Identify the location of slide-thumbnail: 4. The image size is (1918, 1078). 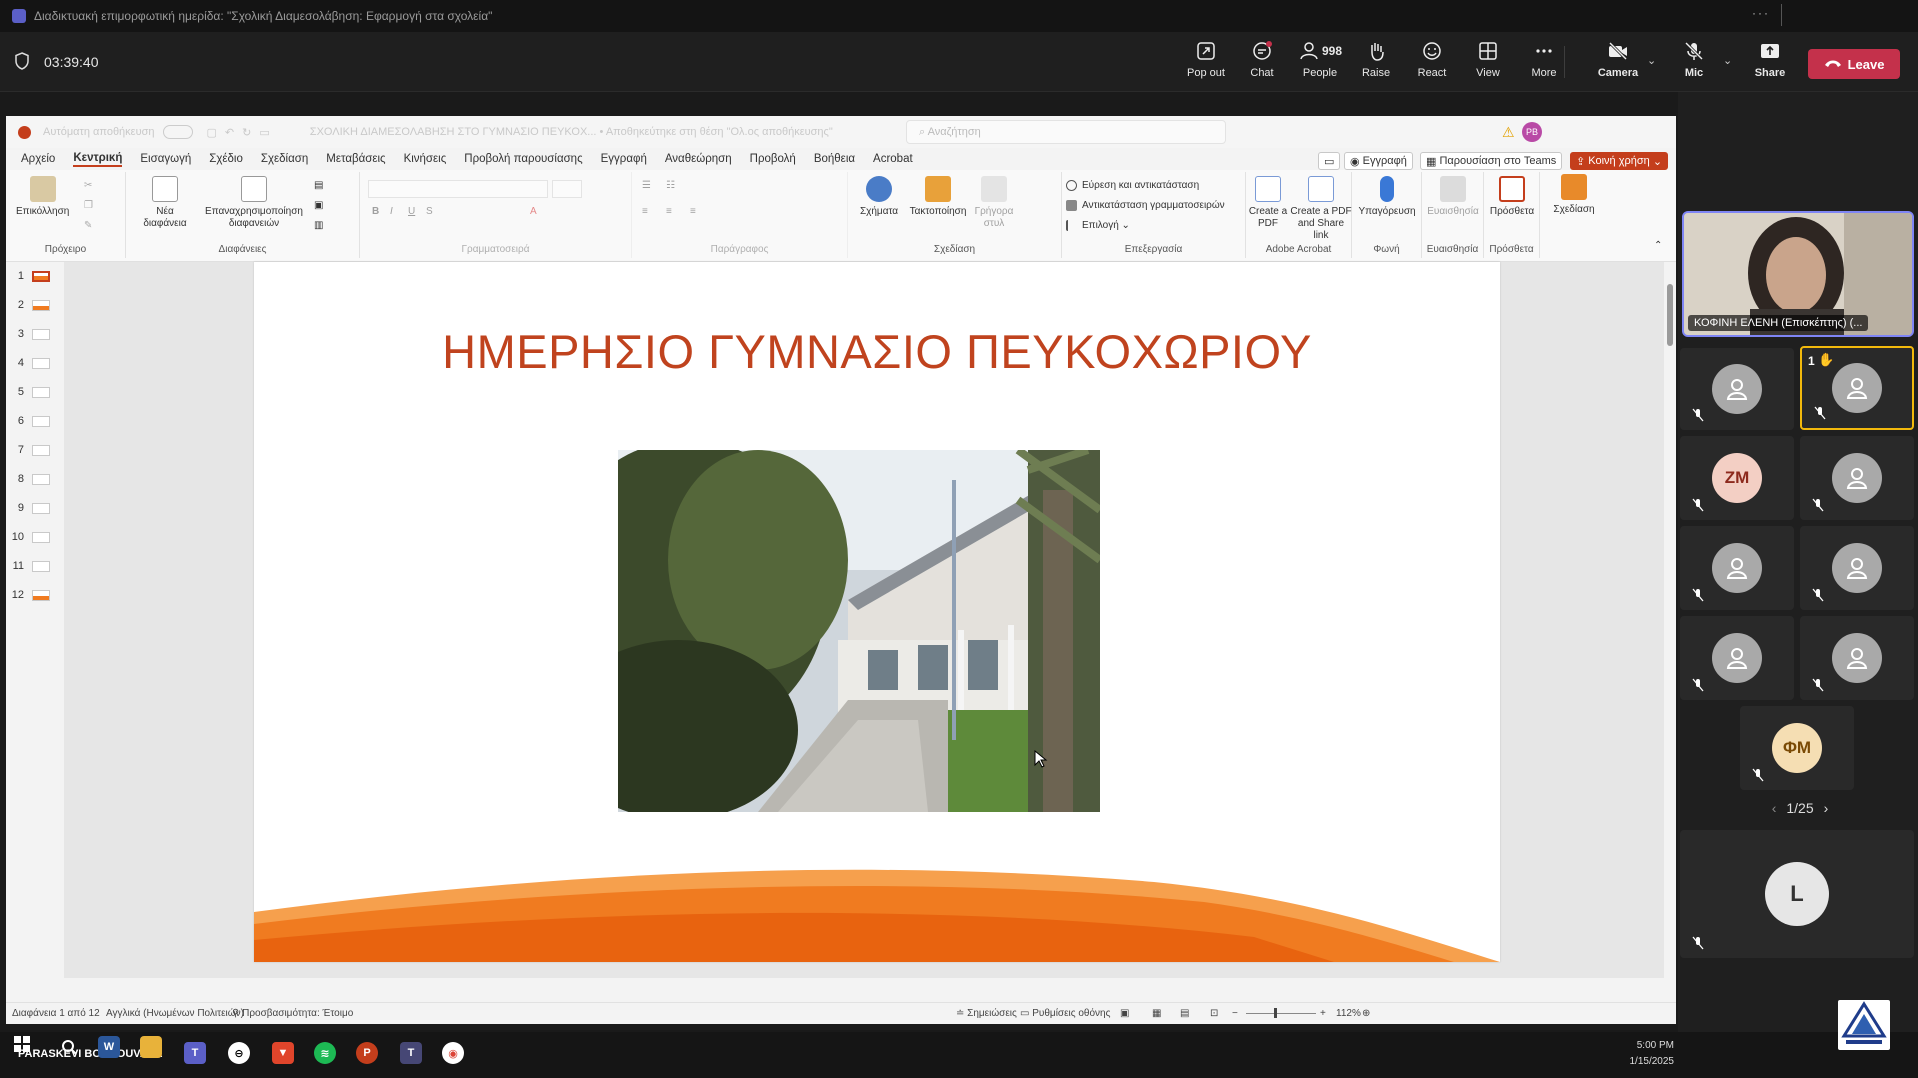
(30, 363).